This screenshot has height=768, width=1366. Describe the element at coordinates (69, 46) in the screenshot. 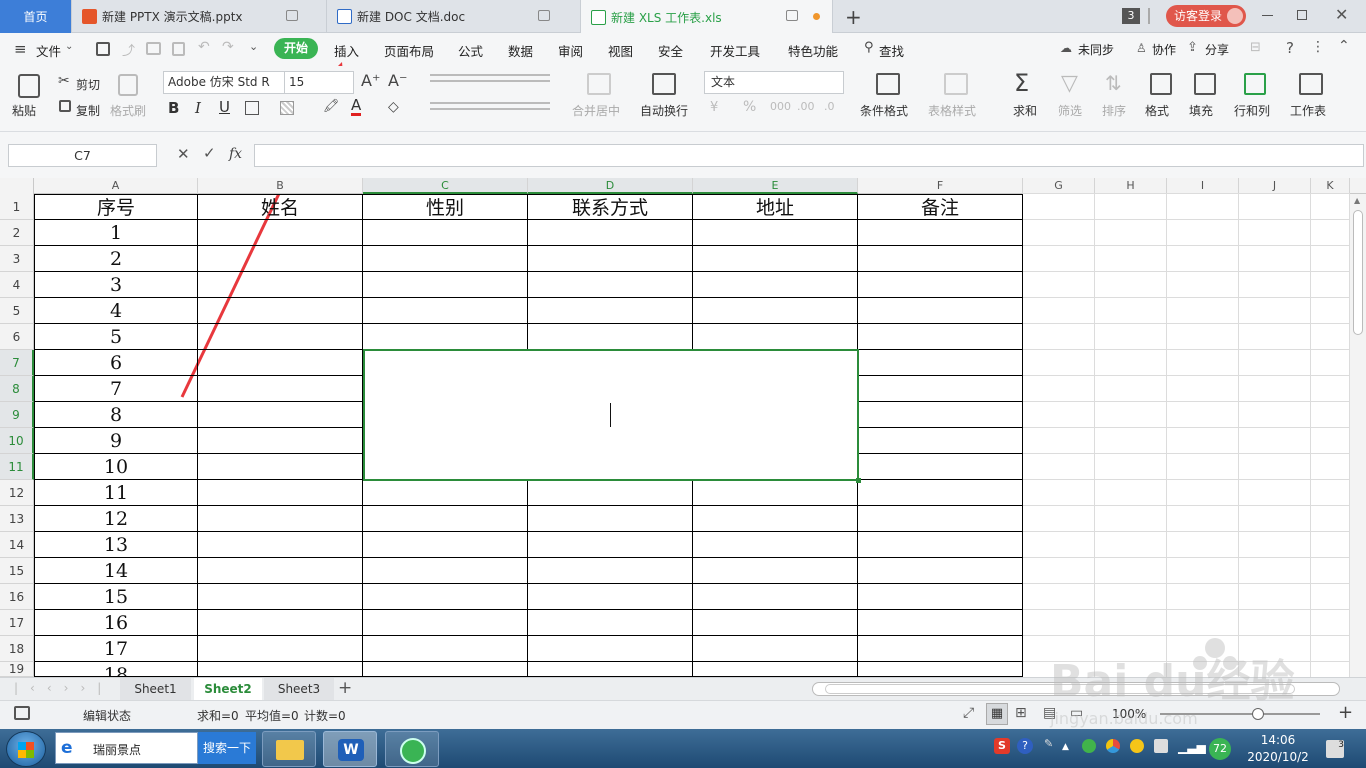

I see `chevron-down-icon: ⌄` at that location.